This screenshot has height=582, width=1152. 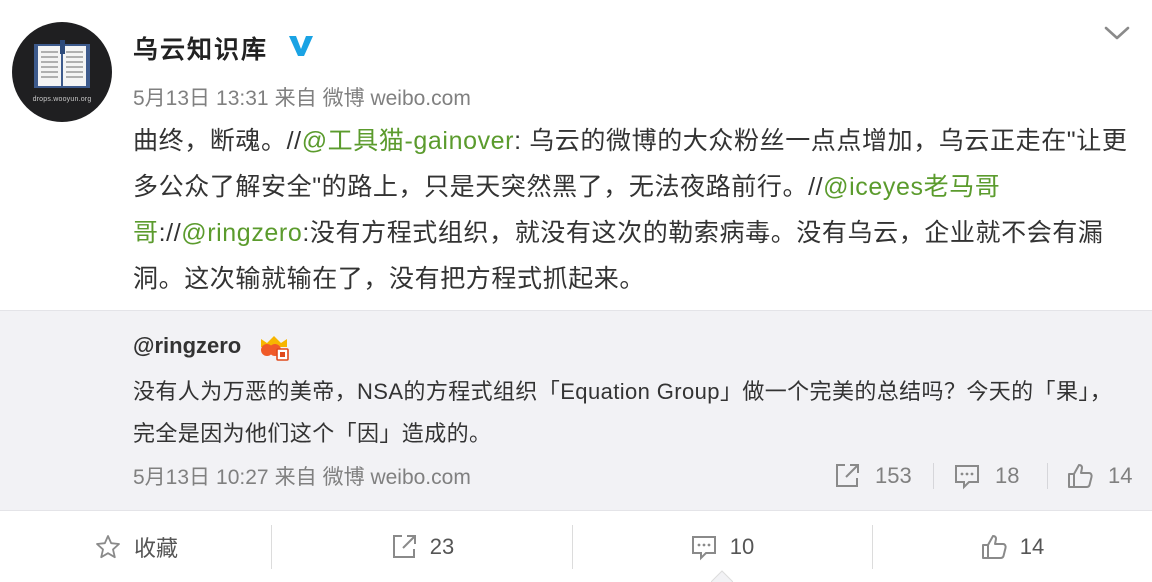 I want to click on repost-count: 153, so click(x=893, y=475).